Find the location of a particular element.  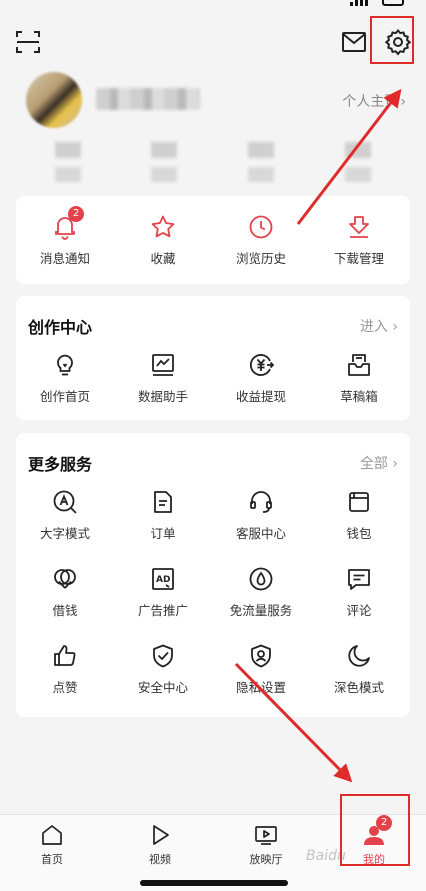

creator-item-label: 收益提现 is located at coordinates (260, 396).